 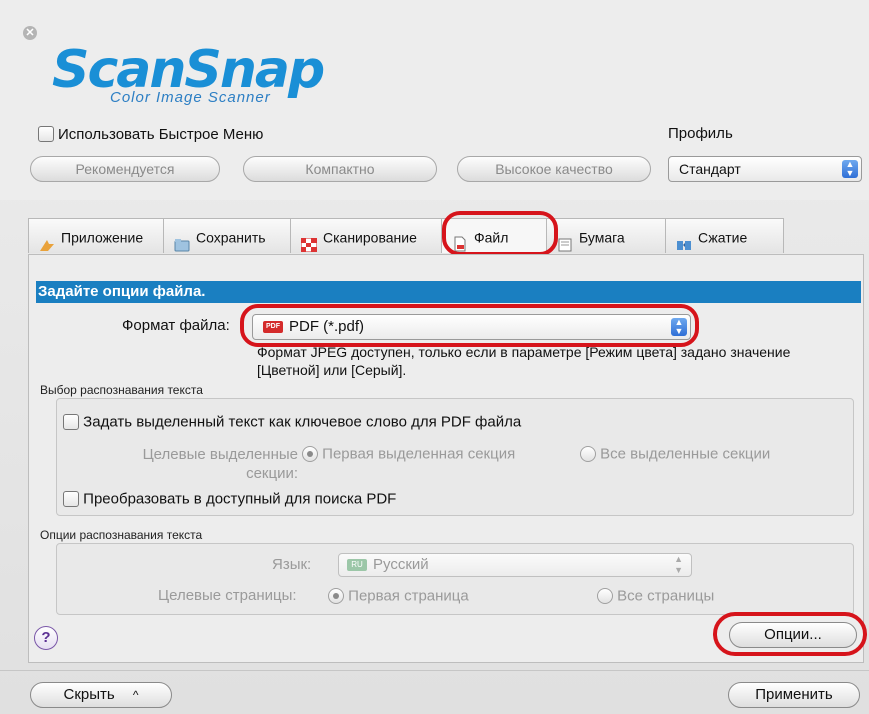 I want to click on tab-save: Сохранить, so click(x=227, y=235).